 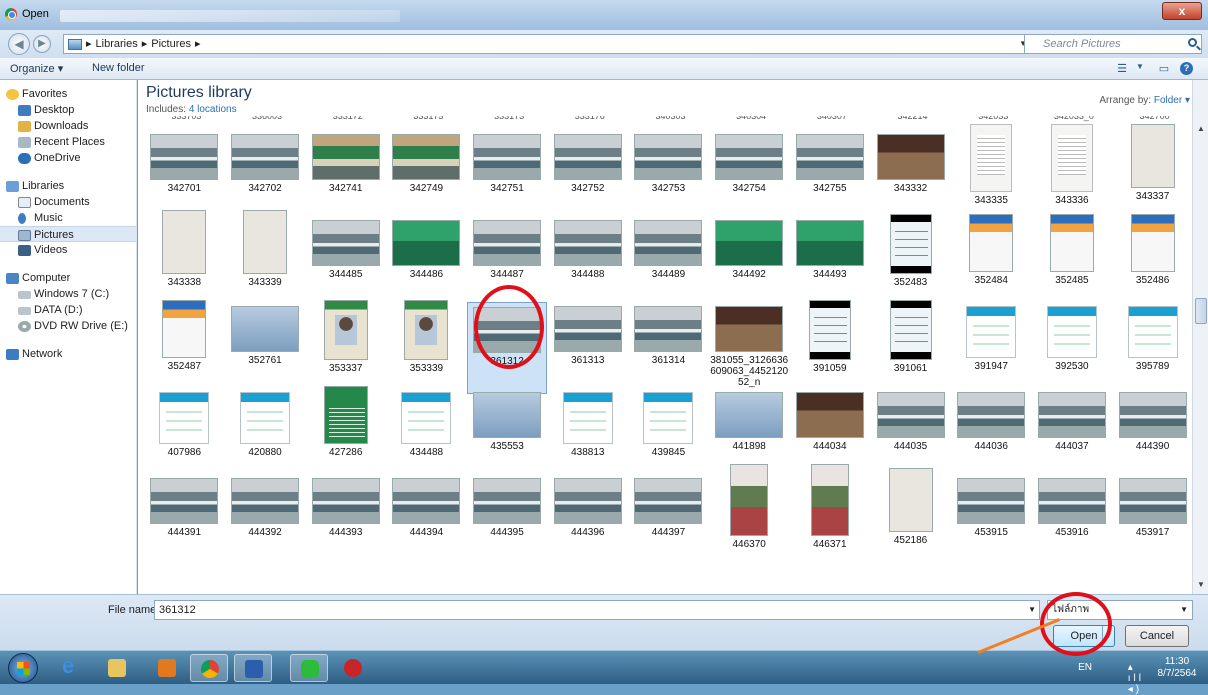 I want to click on sidebar-item-desktop: Desktop, so click(x=68, y=110).